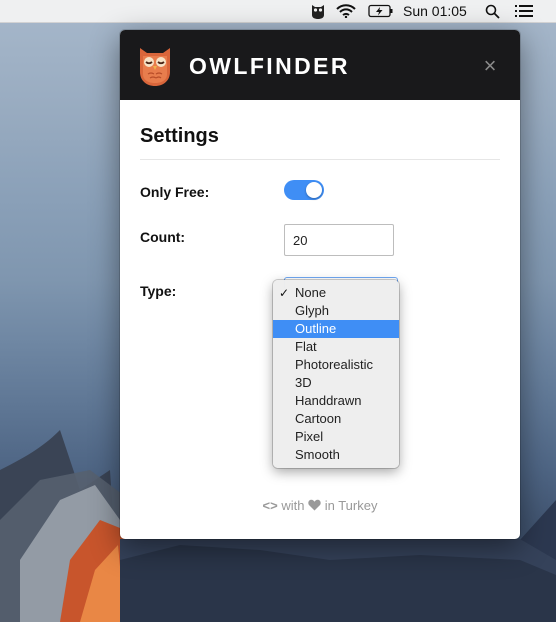 The image size is (556, 622). I want to click on divider, so click(320, 159).